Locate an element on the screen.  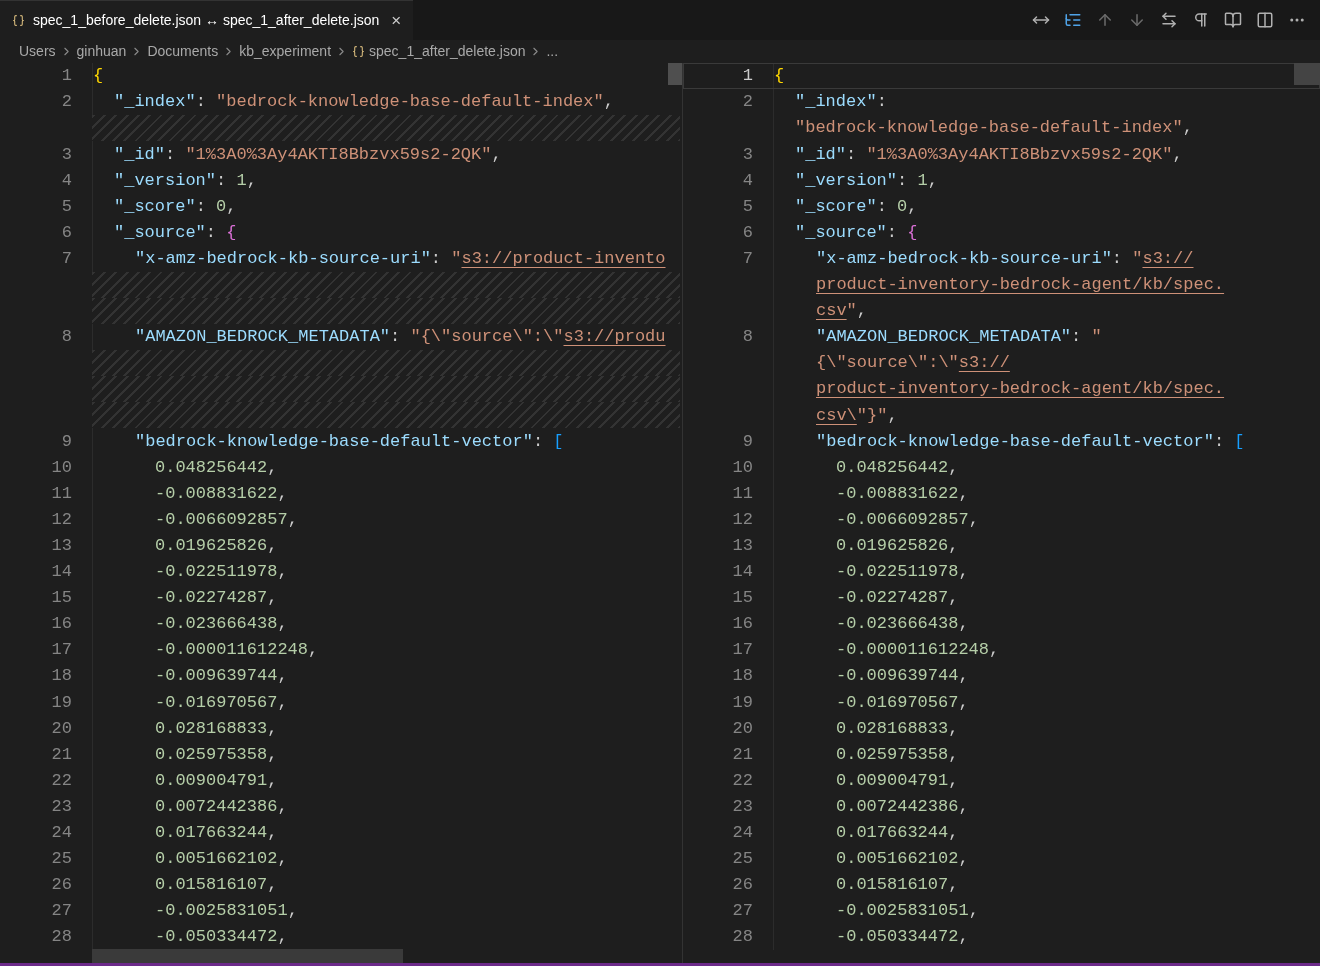
json-key: "_index" is located at coordinates (836, 102).